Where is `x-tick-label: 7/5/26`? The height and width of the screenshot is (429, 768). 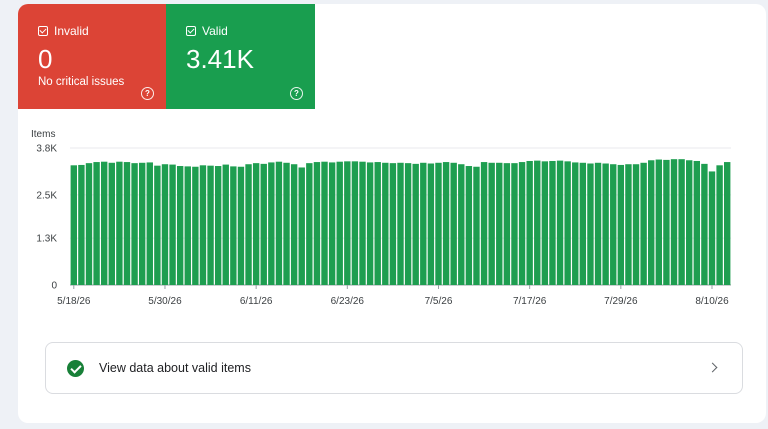 x-tick-label: 7/5/26 is located at coordinates (439, 301).